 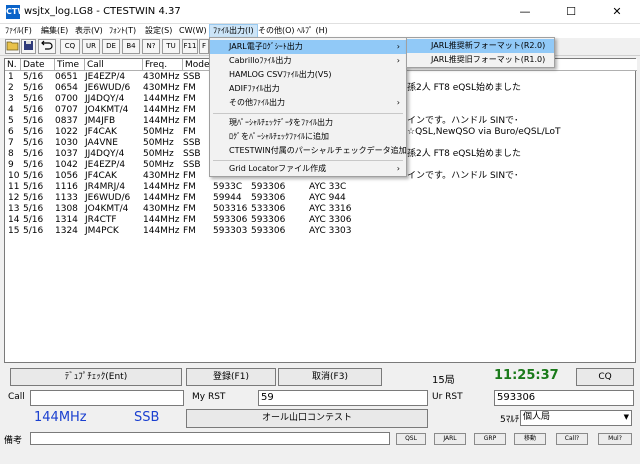 I want to click on menu-font: ﾌｫﾝﾄ(T), so click(x=122, y=31).